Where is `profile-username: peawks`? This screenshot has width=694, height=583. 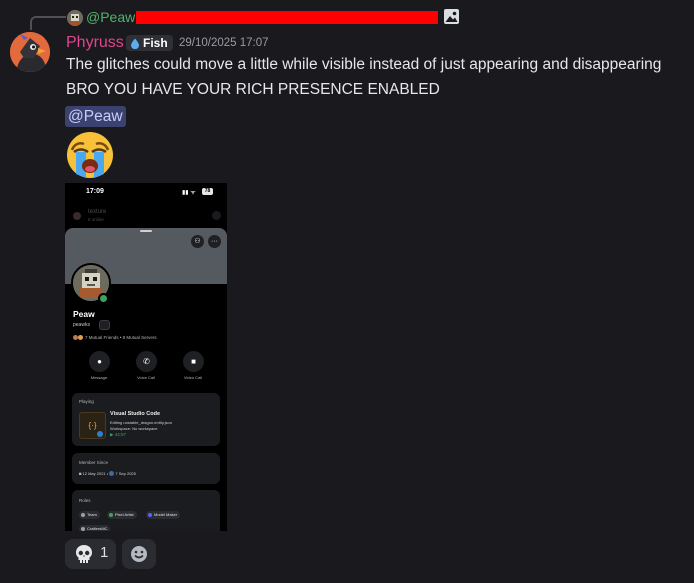
profile-username: peawks is located at coordinates (81, 325).